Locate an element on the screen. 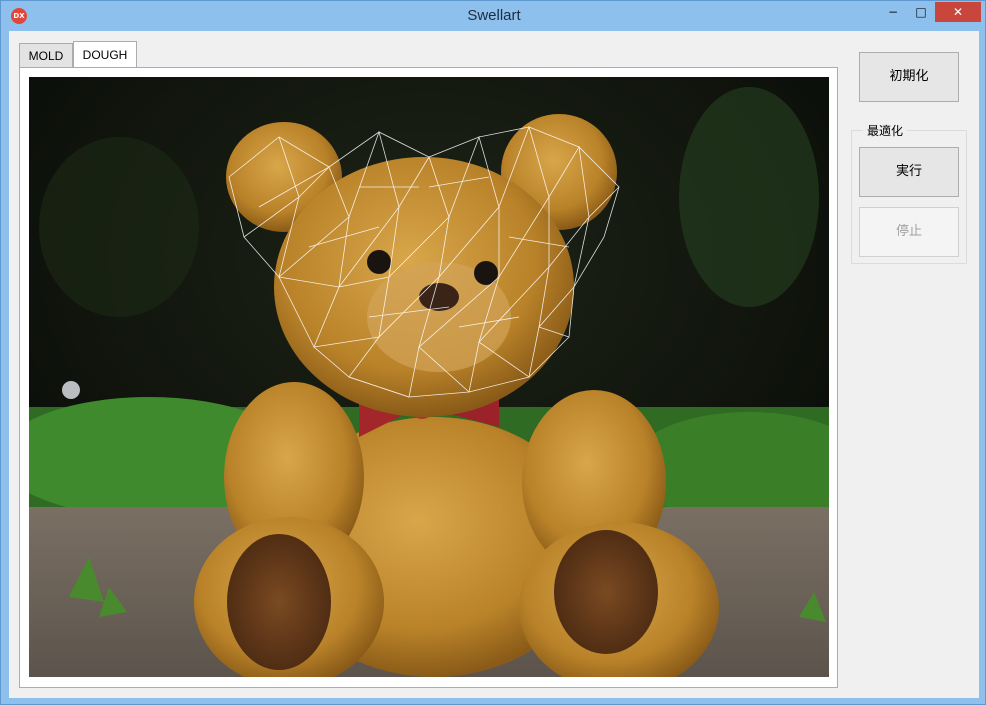 This screenshot has width=986, height=705. stop-button: 停止 is located at coordinates (909, 232).